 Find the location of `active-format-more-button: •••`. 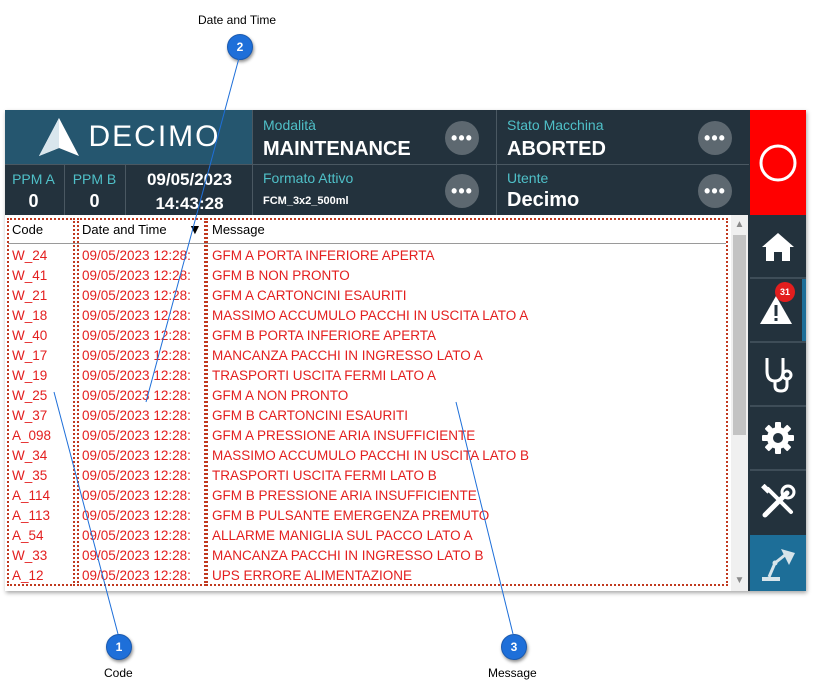

active-format-more-button: ••• is located at coordinates (462, 191).